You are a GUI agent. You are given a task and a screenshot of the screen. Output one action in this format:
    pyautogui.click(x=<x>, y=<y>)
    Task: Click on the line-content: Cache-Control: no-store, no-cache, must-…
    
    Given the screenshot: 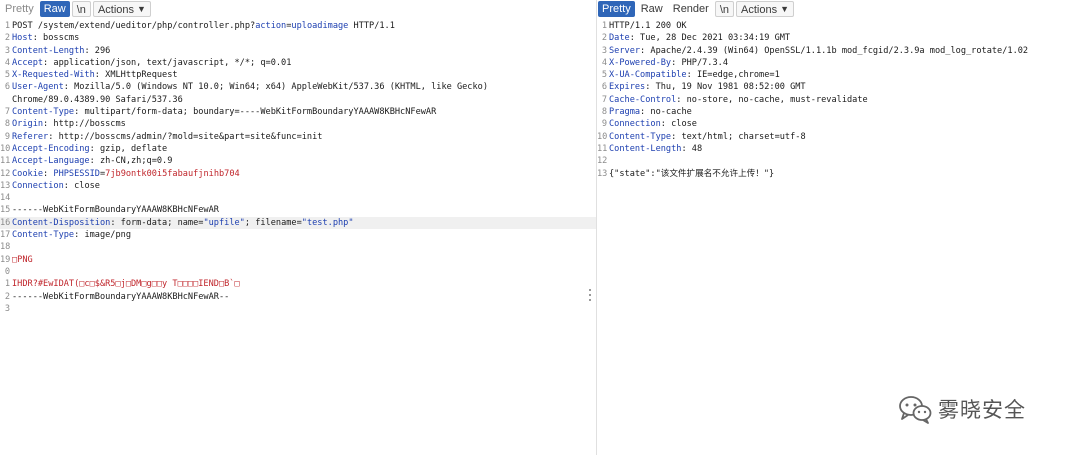 What is the action you would take?
    pyautogui.click(x=738, y=100)
    